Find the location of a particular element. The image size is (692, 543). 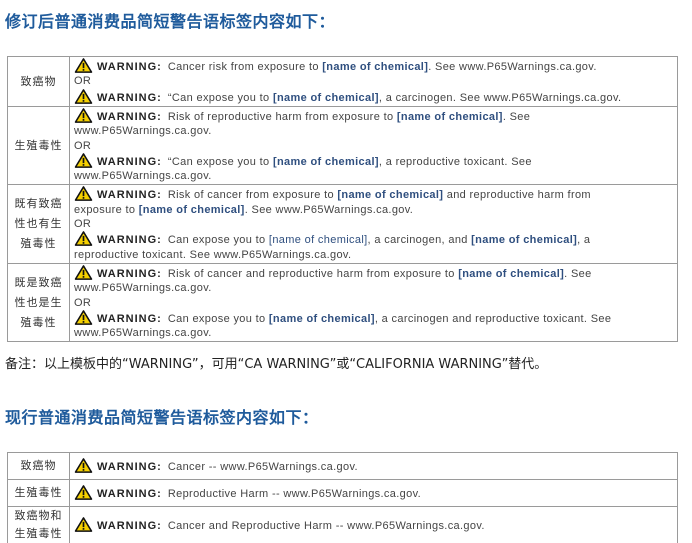

category-label: 既是致癌 is located at coordinates (38, 282).